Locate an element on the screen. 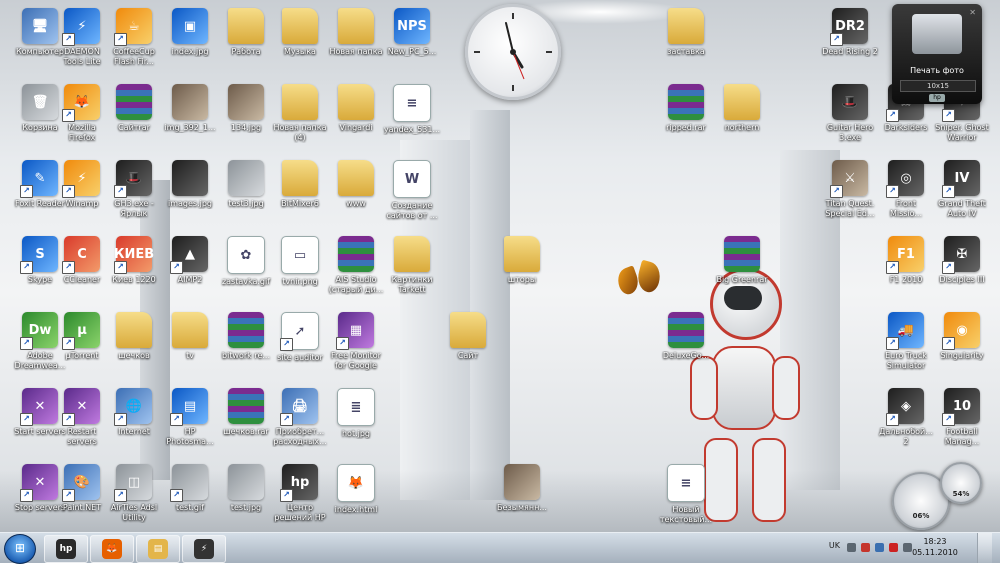  clock-gadget is located at coordinates (513, 52).